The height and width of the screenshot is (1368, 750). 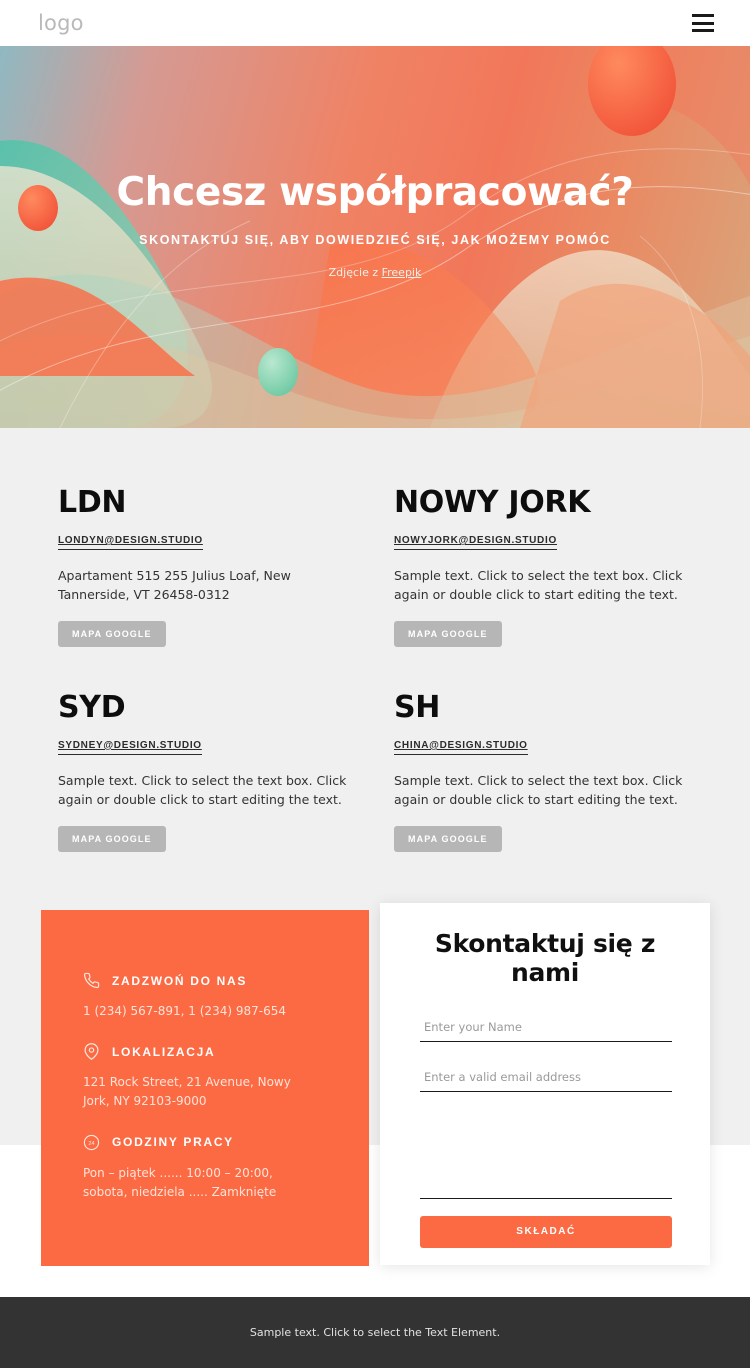 What do you see at coordinates (402, 272) in the screenshot?
I see `freepik-link: Freepik` at bounding box center [402, 272].